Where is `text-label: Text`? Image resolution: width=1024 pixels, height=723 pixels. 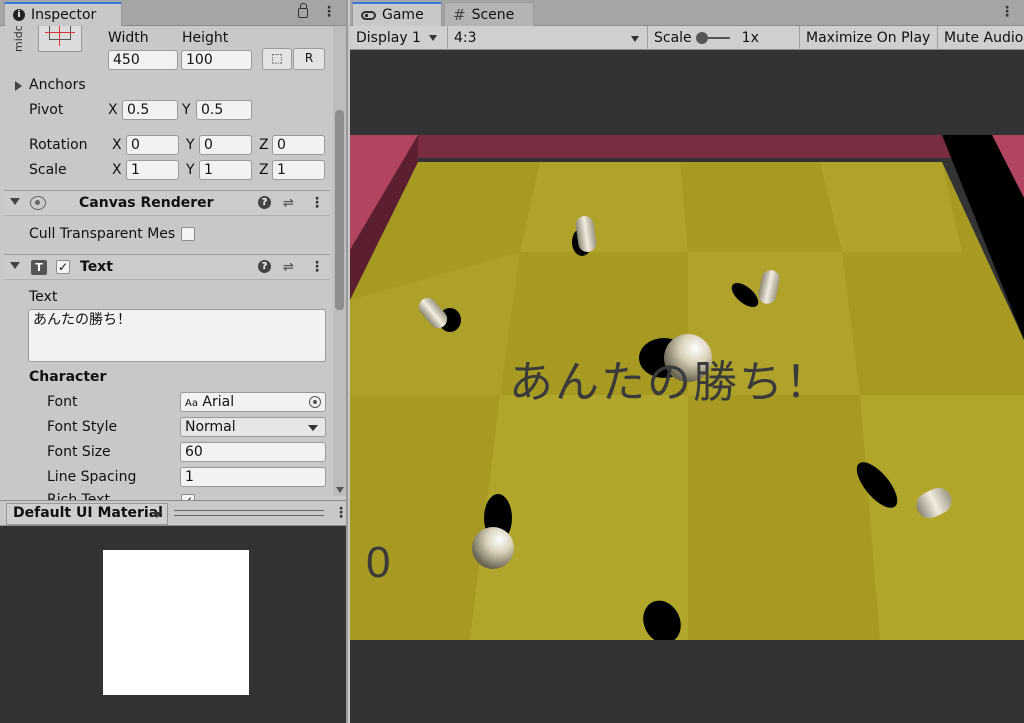
text-label: Text is located at coordinates (43, 297).